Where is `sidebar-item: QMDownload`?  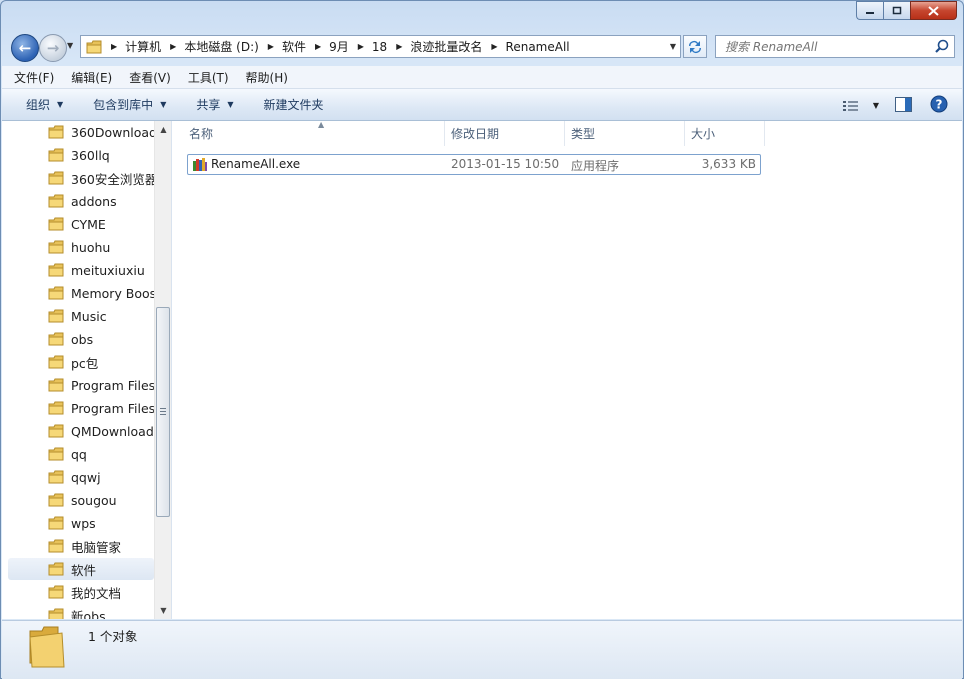 sidebar-item: QMDownload is located at coordinates (81, 431).